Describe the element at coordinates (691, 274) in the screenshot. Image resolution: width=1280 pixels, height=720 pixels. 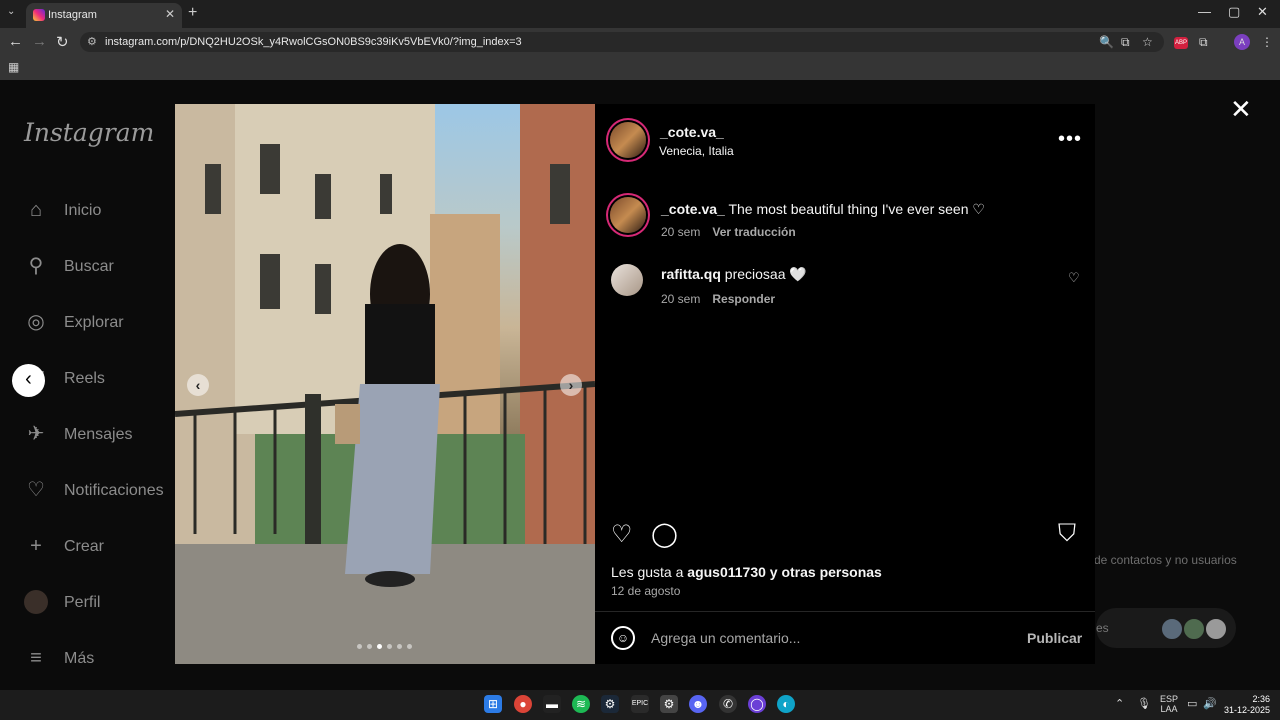
I see `comment-username: rafitta.qq` at that location.